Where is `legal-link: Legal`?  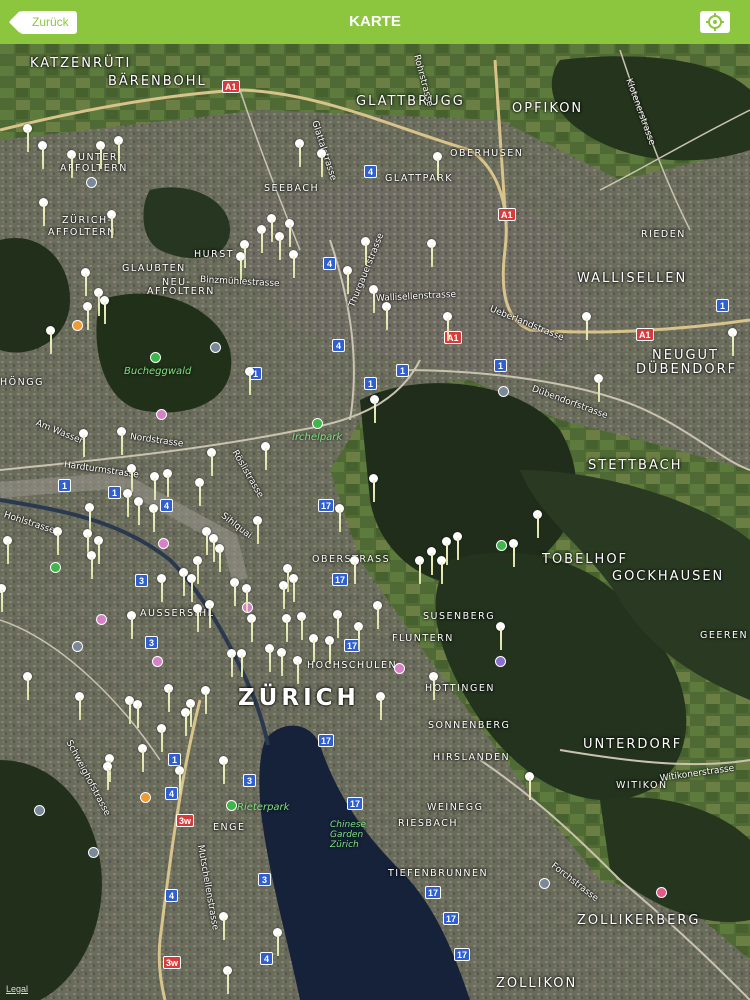 legal-link: Legal is located at coordinates (17, 989).